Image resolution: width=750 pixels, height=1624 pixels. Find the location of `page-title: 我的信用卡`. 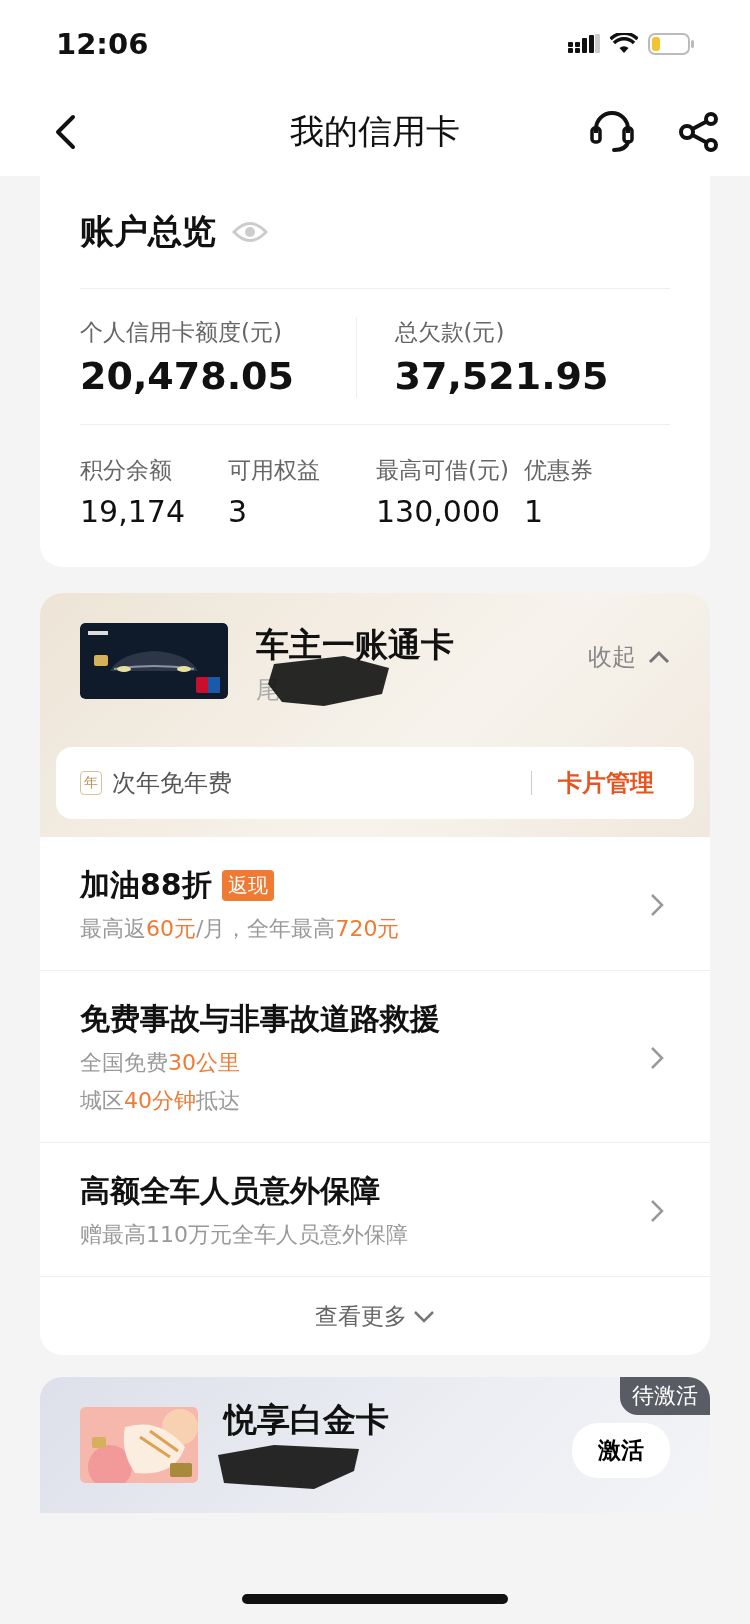

page-title: 我的信用卡 is located at coordinates (375, 131).